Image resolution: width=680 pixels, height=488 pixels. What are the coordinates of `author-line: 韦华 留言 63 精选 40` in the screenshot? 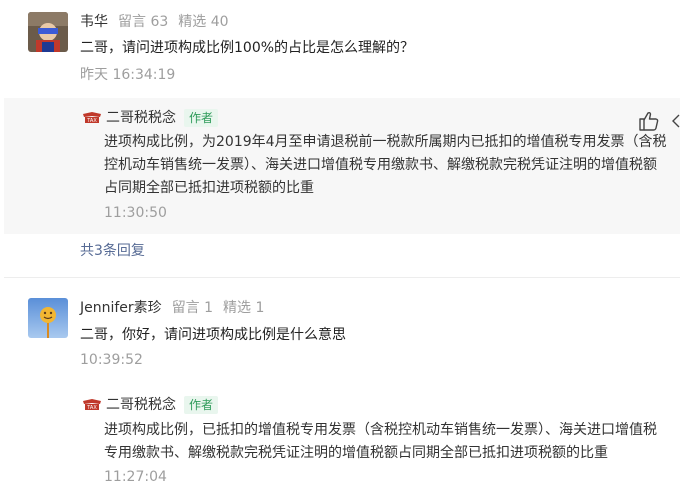 It's located at (154, 22).